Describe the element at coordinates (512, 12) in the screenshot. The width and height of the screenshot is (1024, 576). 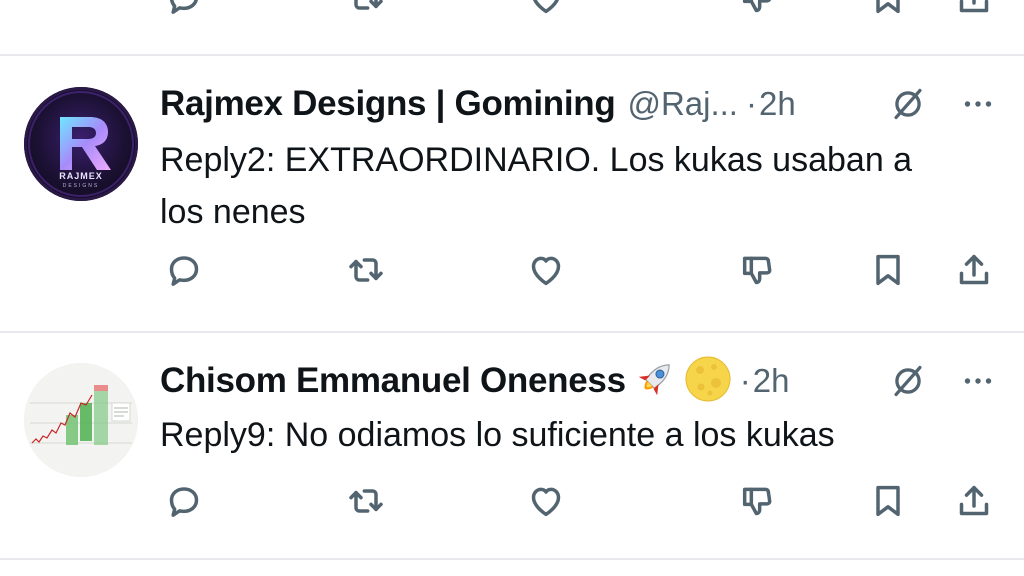
I see `top-action-bar` at that location.